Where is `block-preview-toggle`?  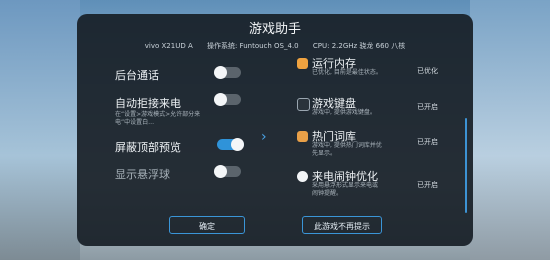 block-preview-toggle is located at coordinates (230, 144).